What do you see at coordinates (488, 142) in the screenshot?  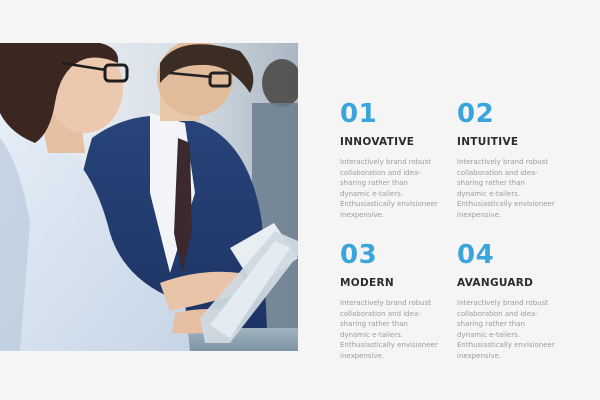 I see `feature-title: INTUITIVE` at bounding box center [488, 142].